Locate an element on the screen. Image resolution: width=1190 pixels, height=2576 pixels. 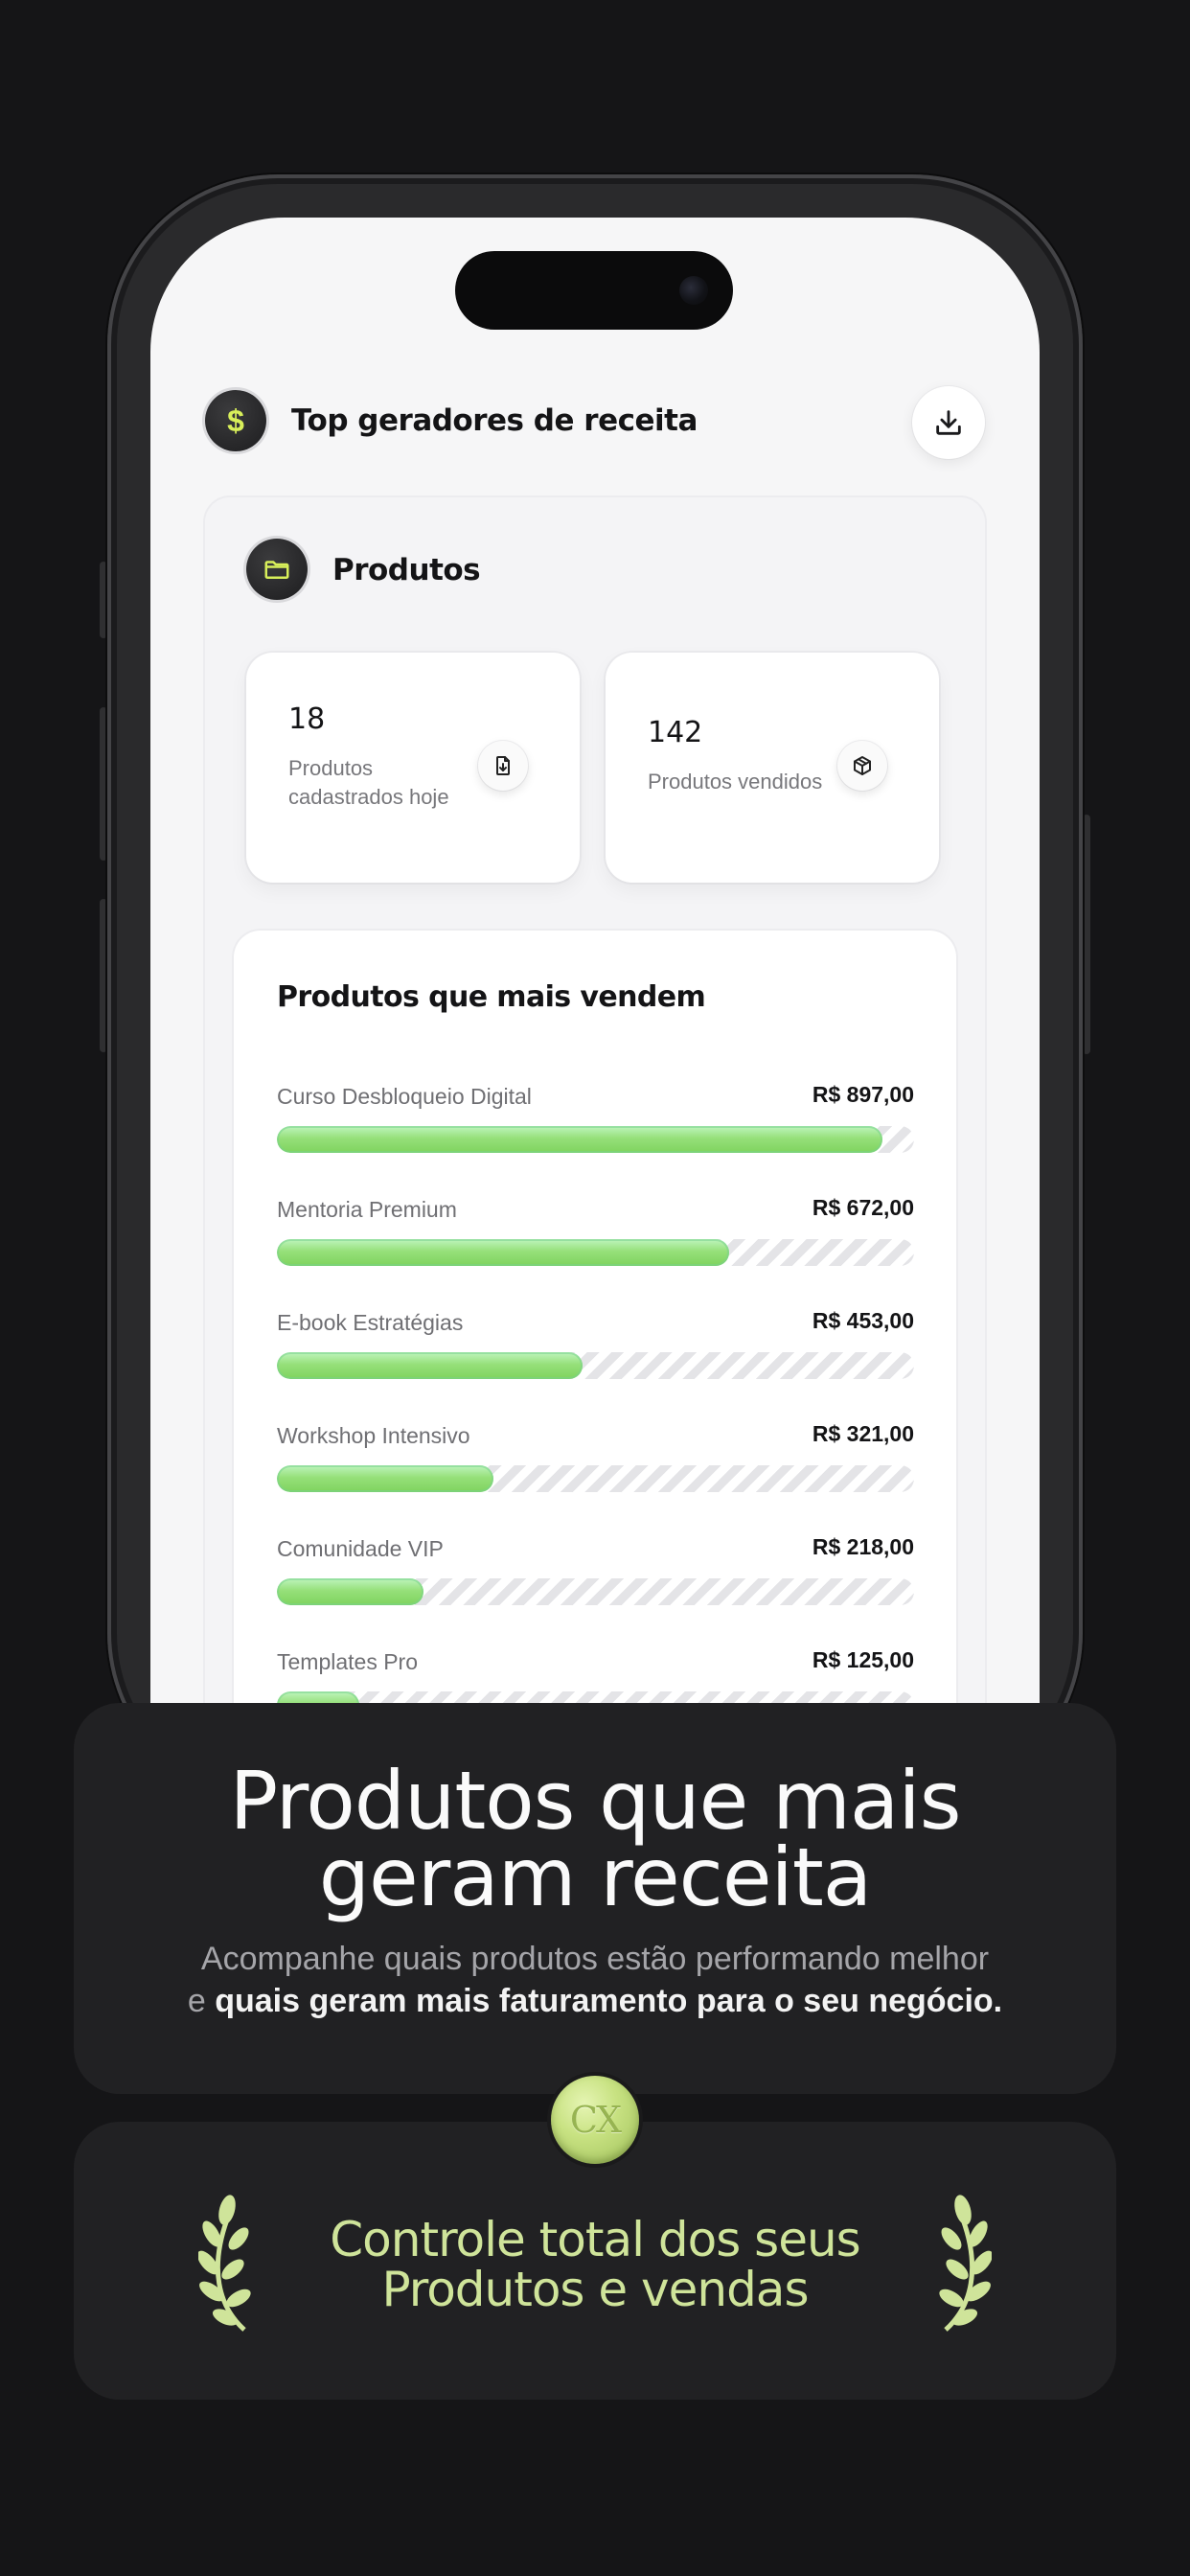
product-revenue: R$ 218,00 is located at coordinates (863, 1546).